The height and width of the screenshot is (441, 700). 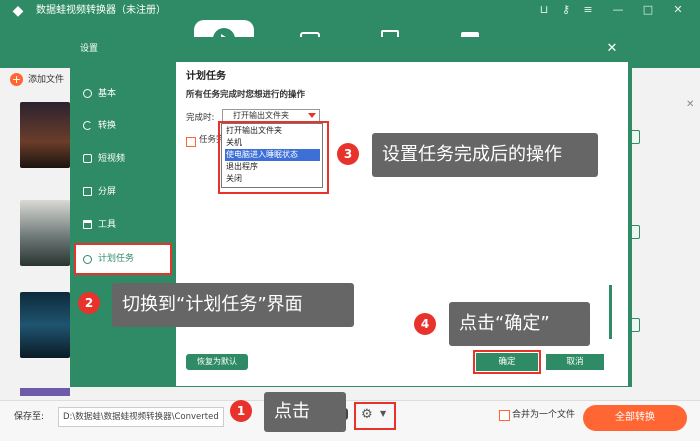 What do you see at coordinates (566, 10) in the screenshot?
I see `key-icon: ⚷` at bounding box center [566, 10].